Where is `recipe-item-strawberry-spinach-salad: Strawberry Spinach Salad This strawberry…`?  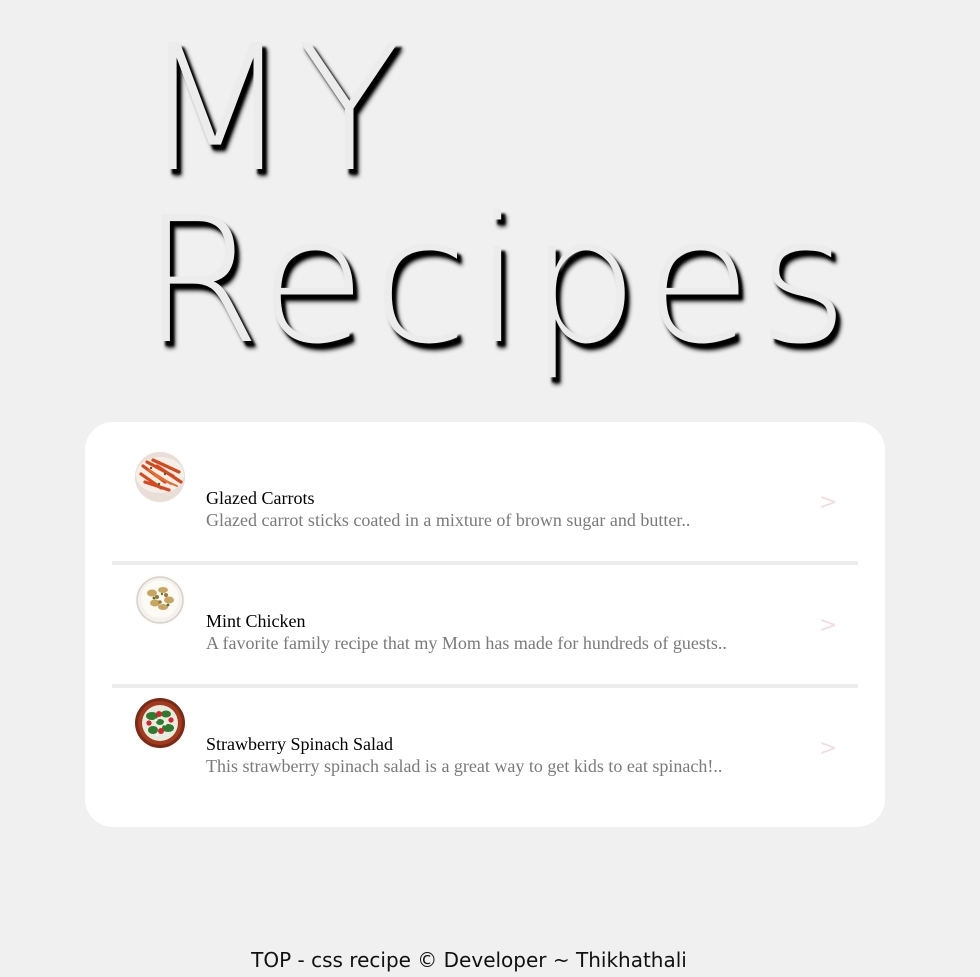
recipe-item-strawberry-spinach-salad: Strawberry Spinach Salad This strawberry… is located at coordinates (485, 748).